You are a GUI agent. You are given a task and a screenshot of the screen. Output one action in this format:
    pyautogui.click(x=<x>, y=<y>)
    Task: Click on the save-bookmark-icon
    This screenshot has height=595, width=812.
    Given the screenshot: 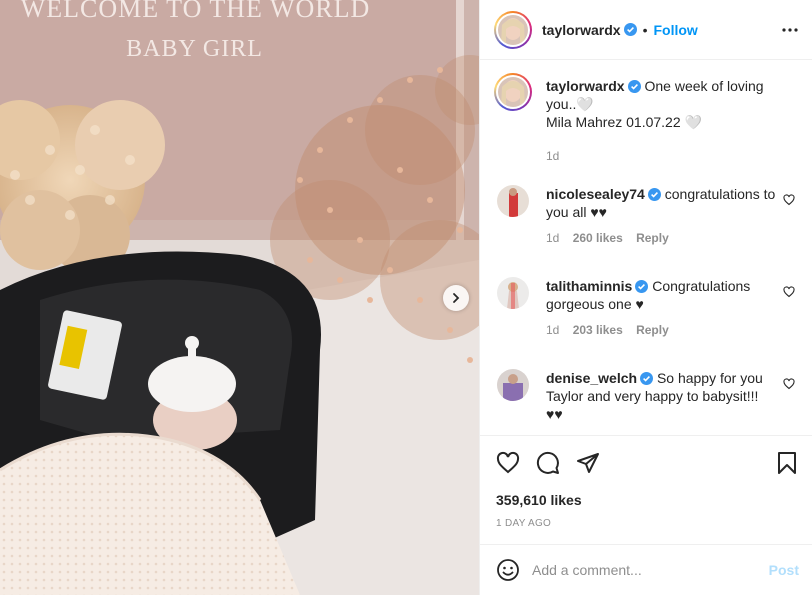 What is the action you would take?
    pyautogui.click(x=787, y=463)
    